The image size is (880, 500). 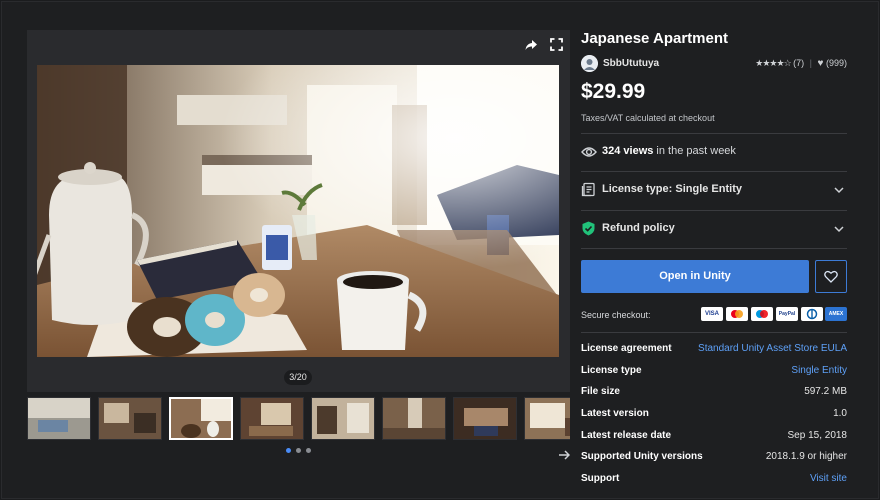 What do you see at coordinates (611, 370) in the screenshot?
I see `spec-key: License type` at bounding box center [611, 370].